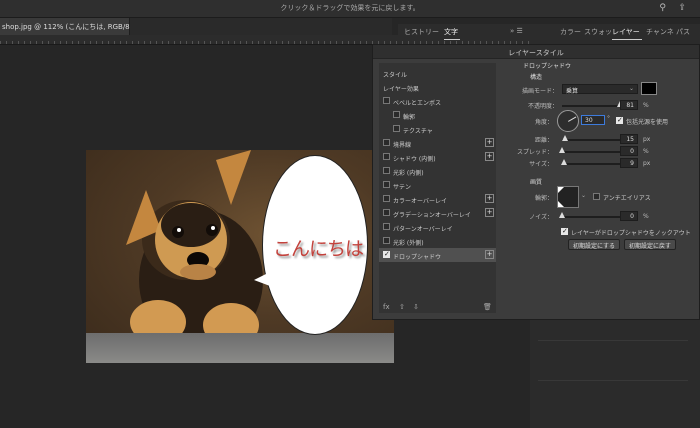  Describe the element at coordinates (416, 307) in the screenshot. I see `move-down-icon: ⇩` at that location.